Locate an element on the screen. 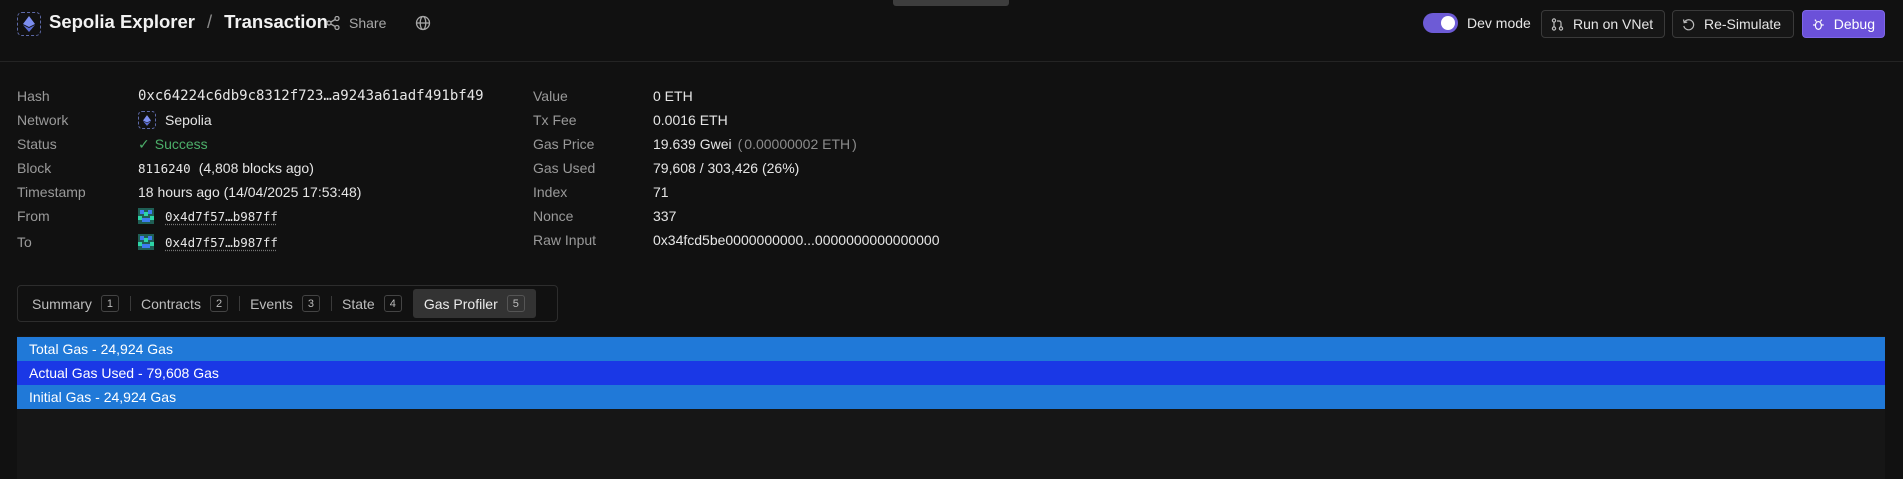 The width and height of the screenshot is (1903, 479). to-label: To is located at coordinates (24, 242).